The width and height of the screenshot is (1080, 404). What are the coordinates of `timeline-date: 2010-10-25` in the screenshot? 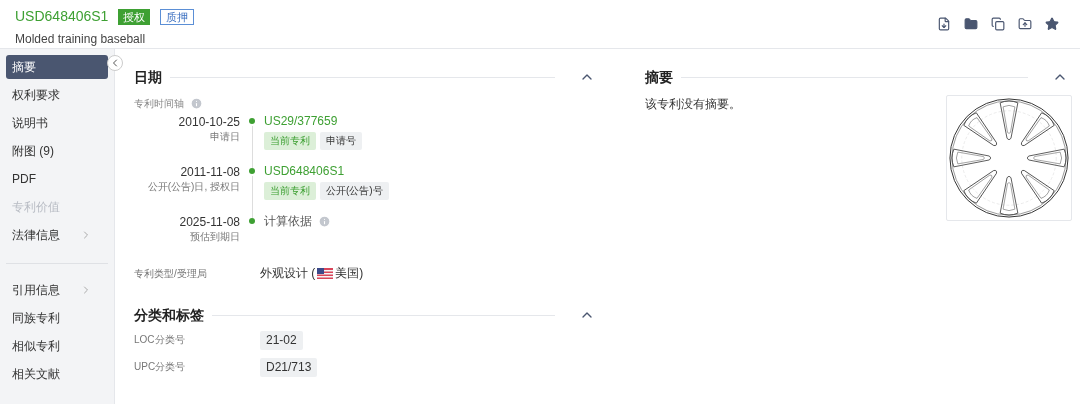 It's located at (209, 122).